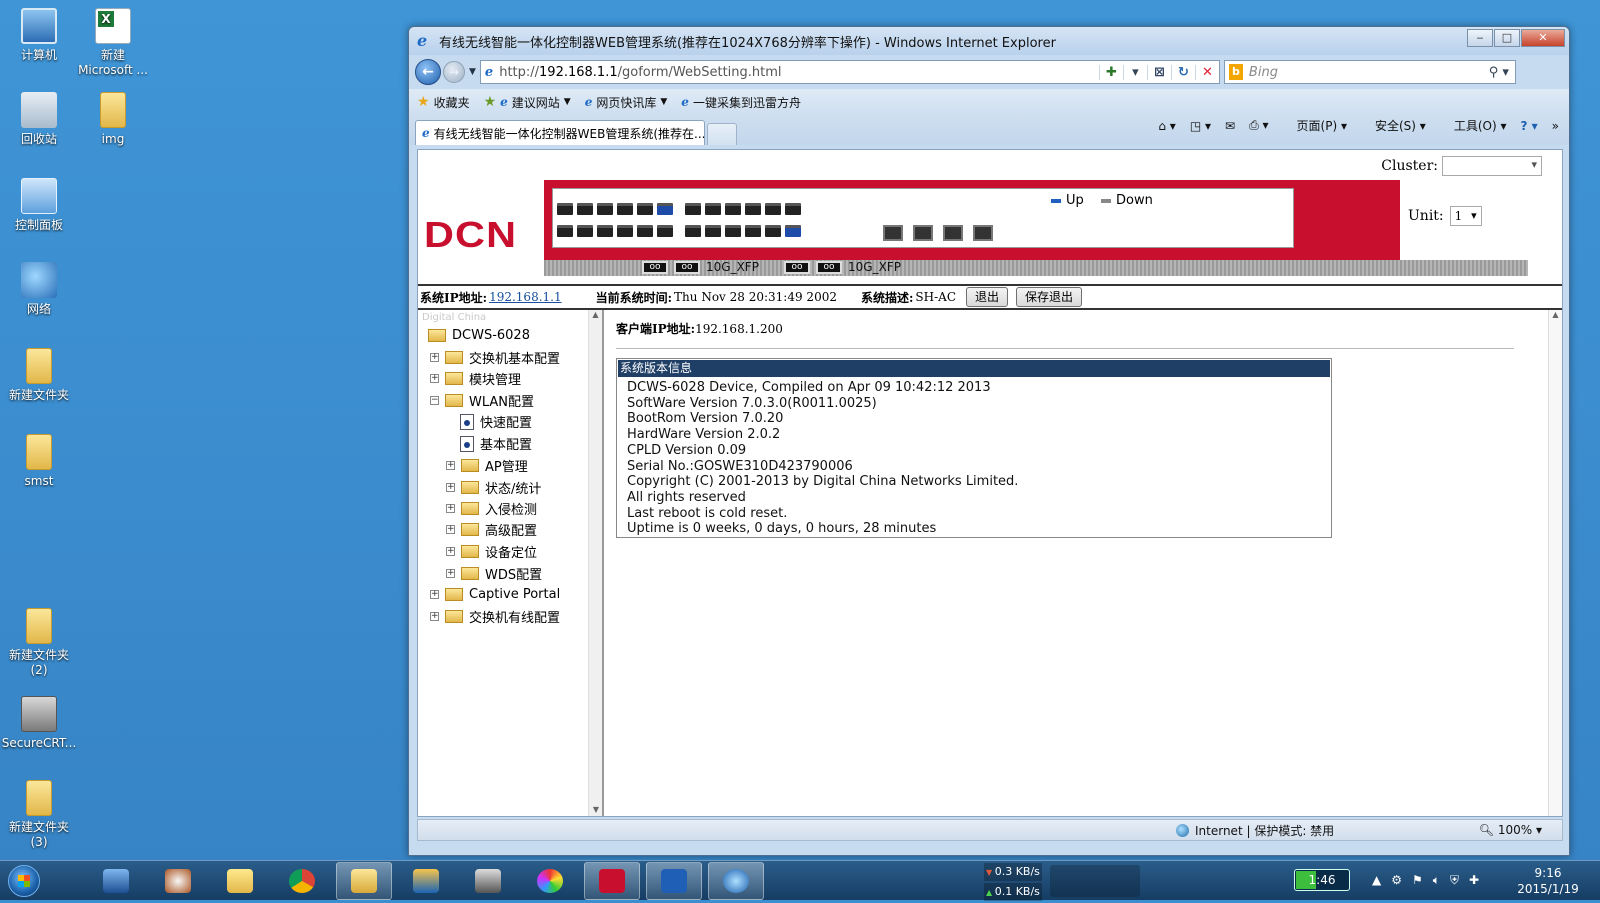  What do you see at coordinates (1499, 72) in the screenshot?
I see `search-icon: ⚲ ▾` at bounding box center [1499, 72].